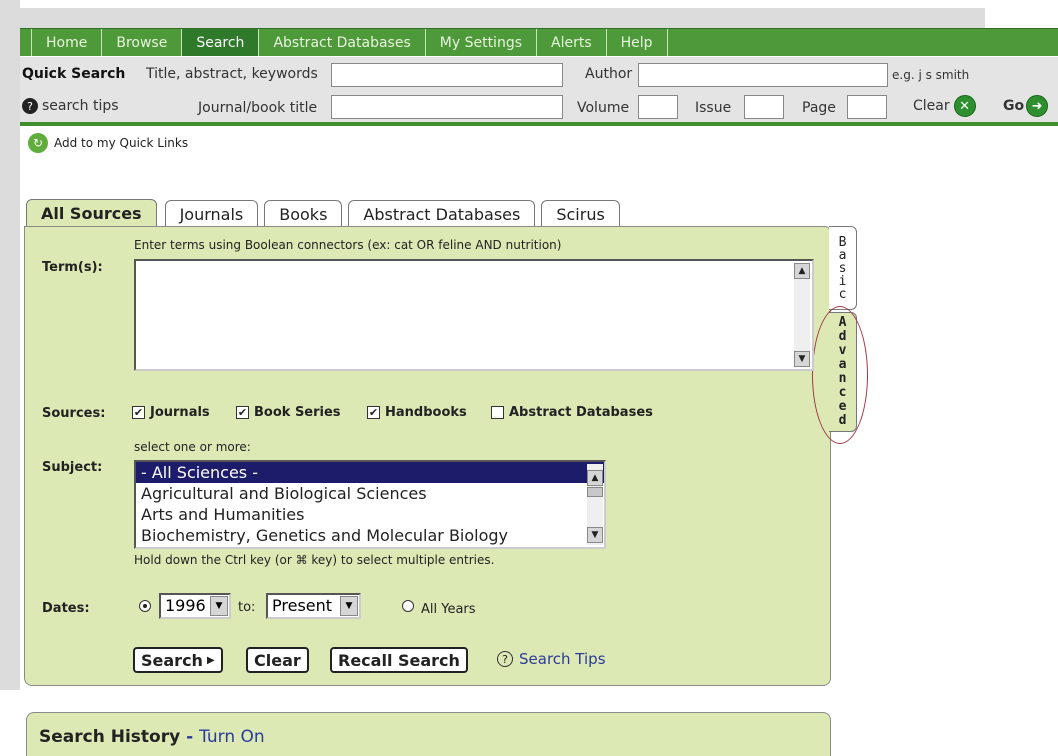 The image size is (1058, 756). What do you see at coordinates (370, 493) in the screenshot?
I see `subject-option: Agricultural and Biological Sciences` at bounding box center [370, 493].